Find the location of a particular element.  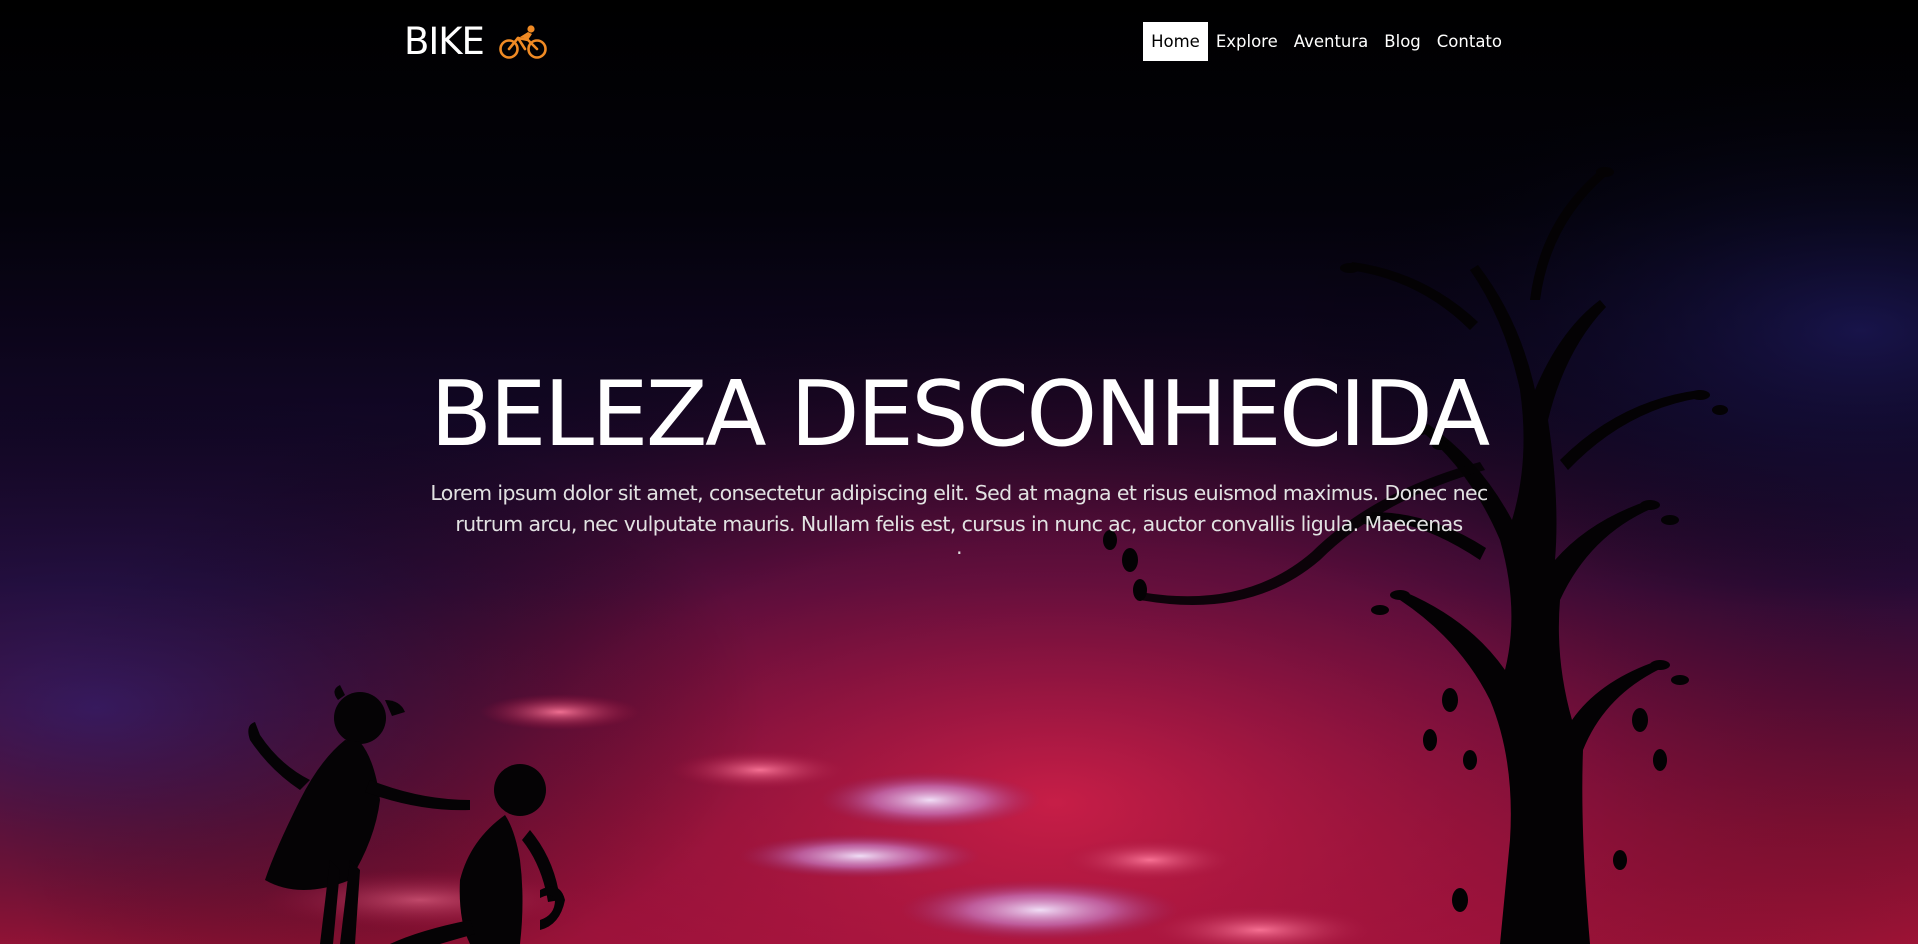

nav-link-contato: Contato is located at coordinates (1469, 41).